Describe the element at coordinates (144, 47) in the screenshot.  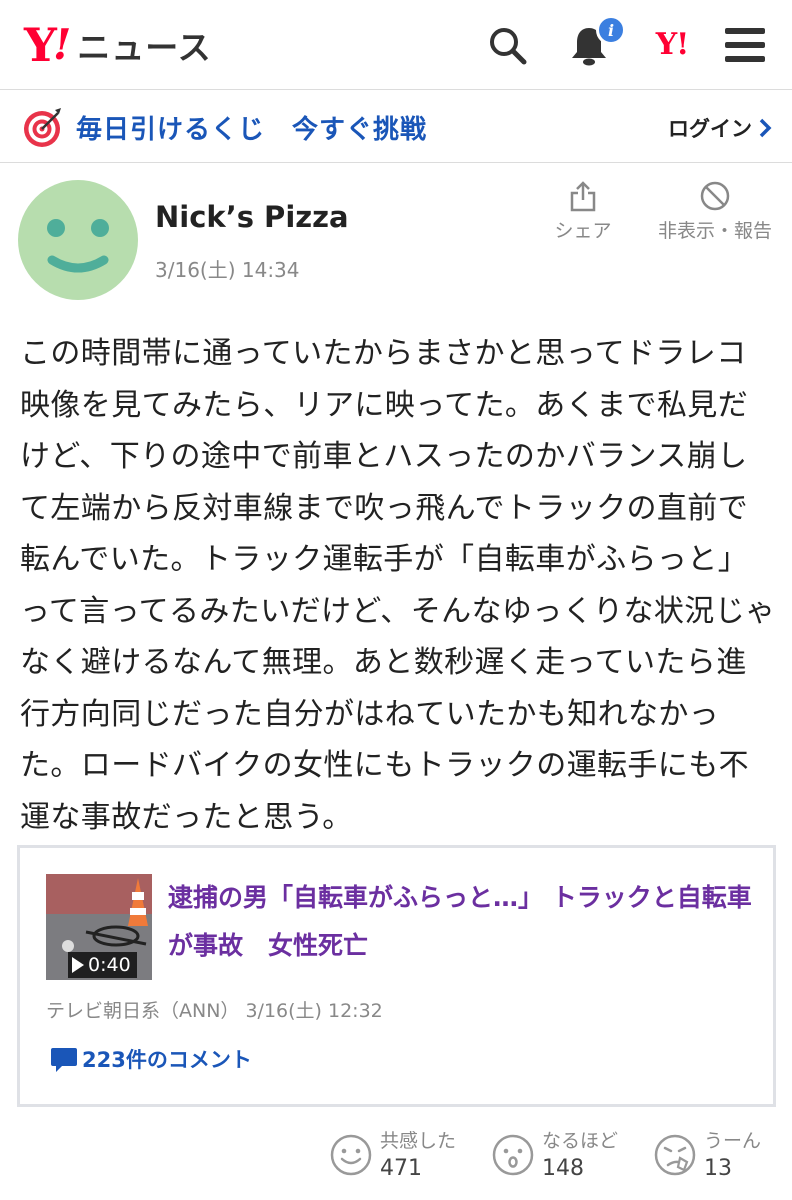
I see `logo-text: ニュース` at that location.